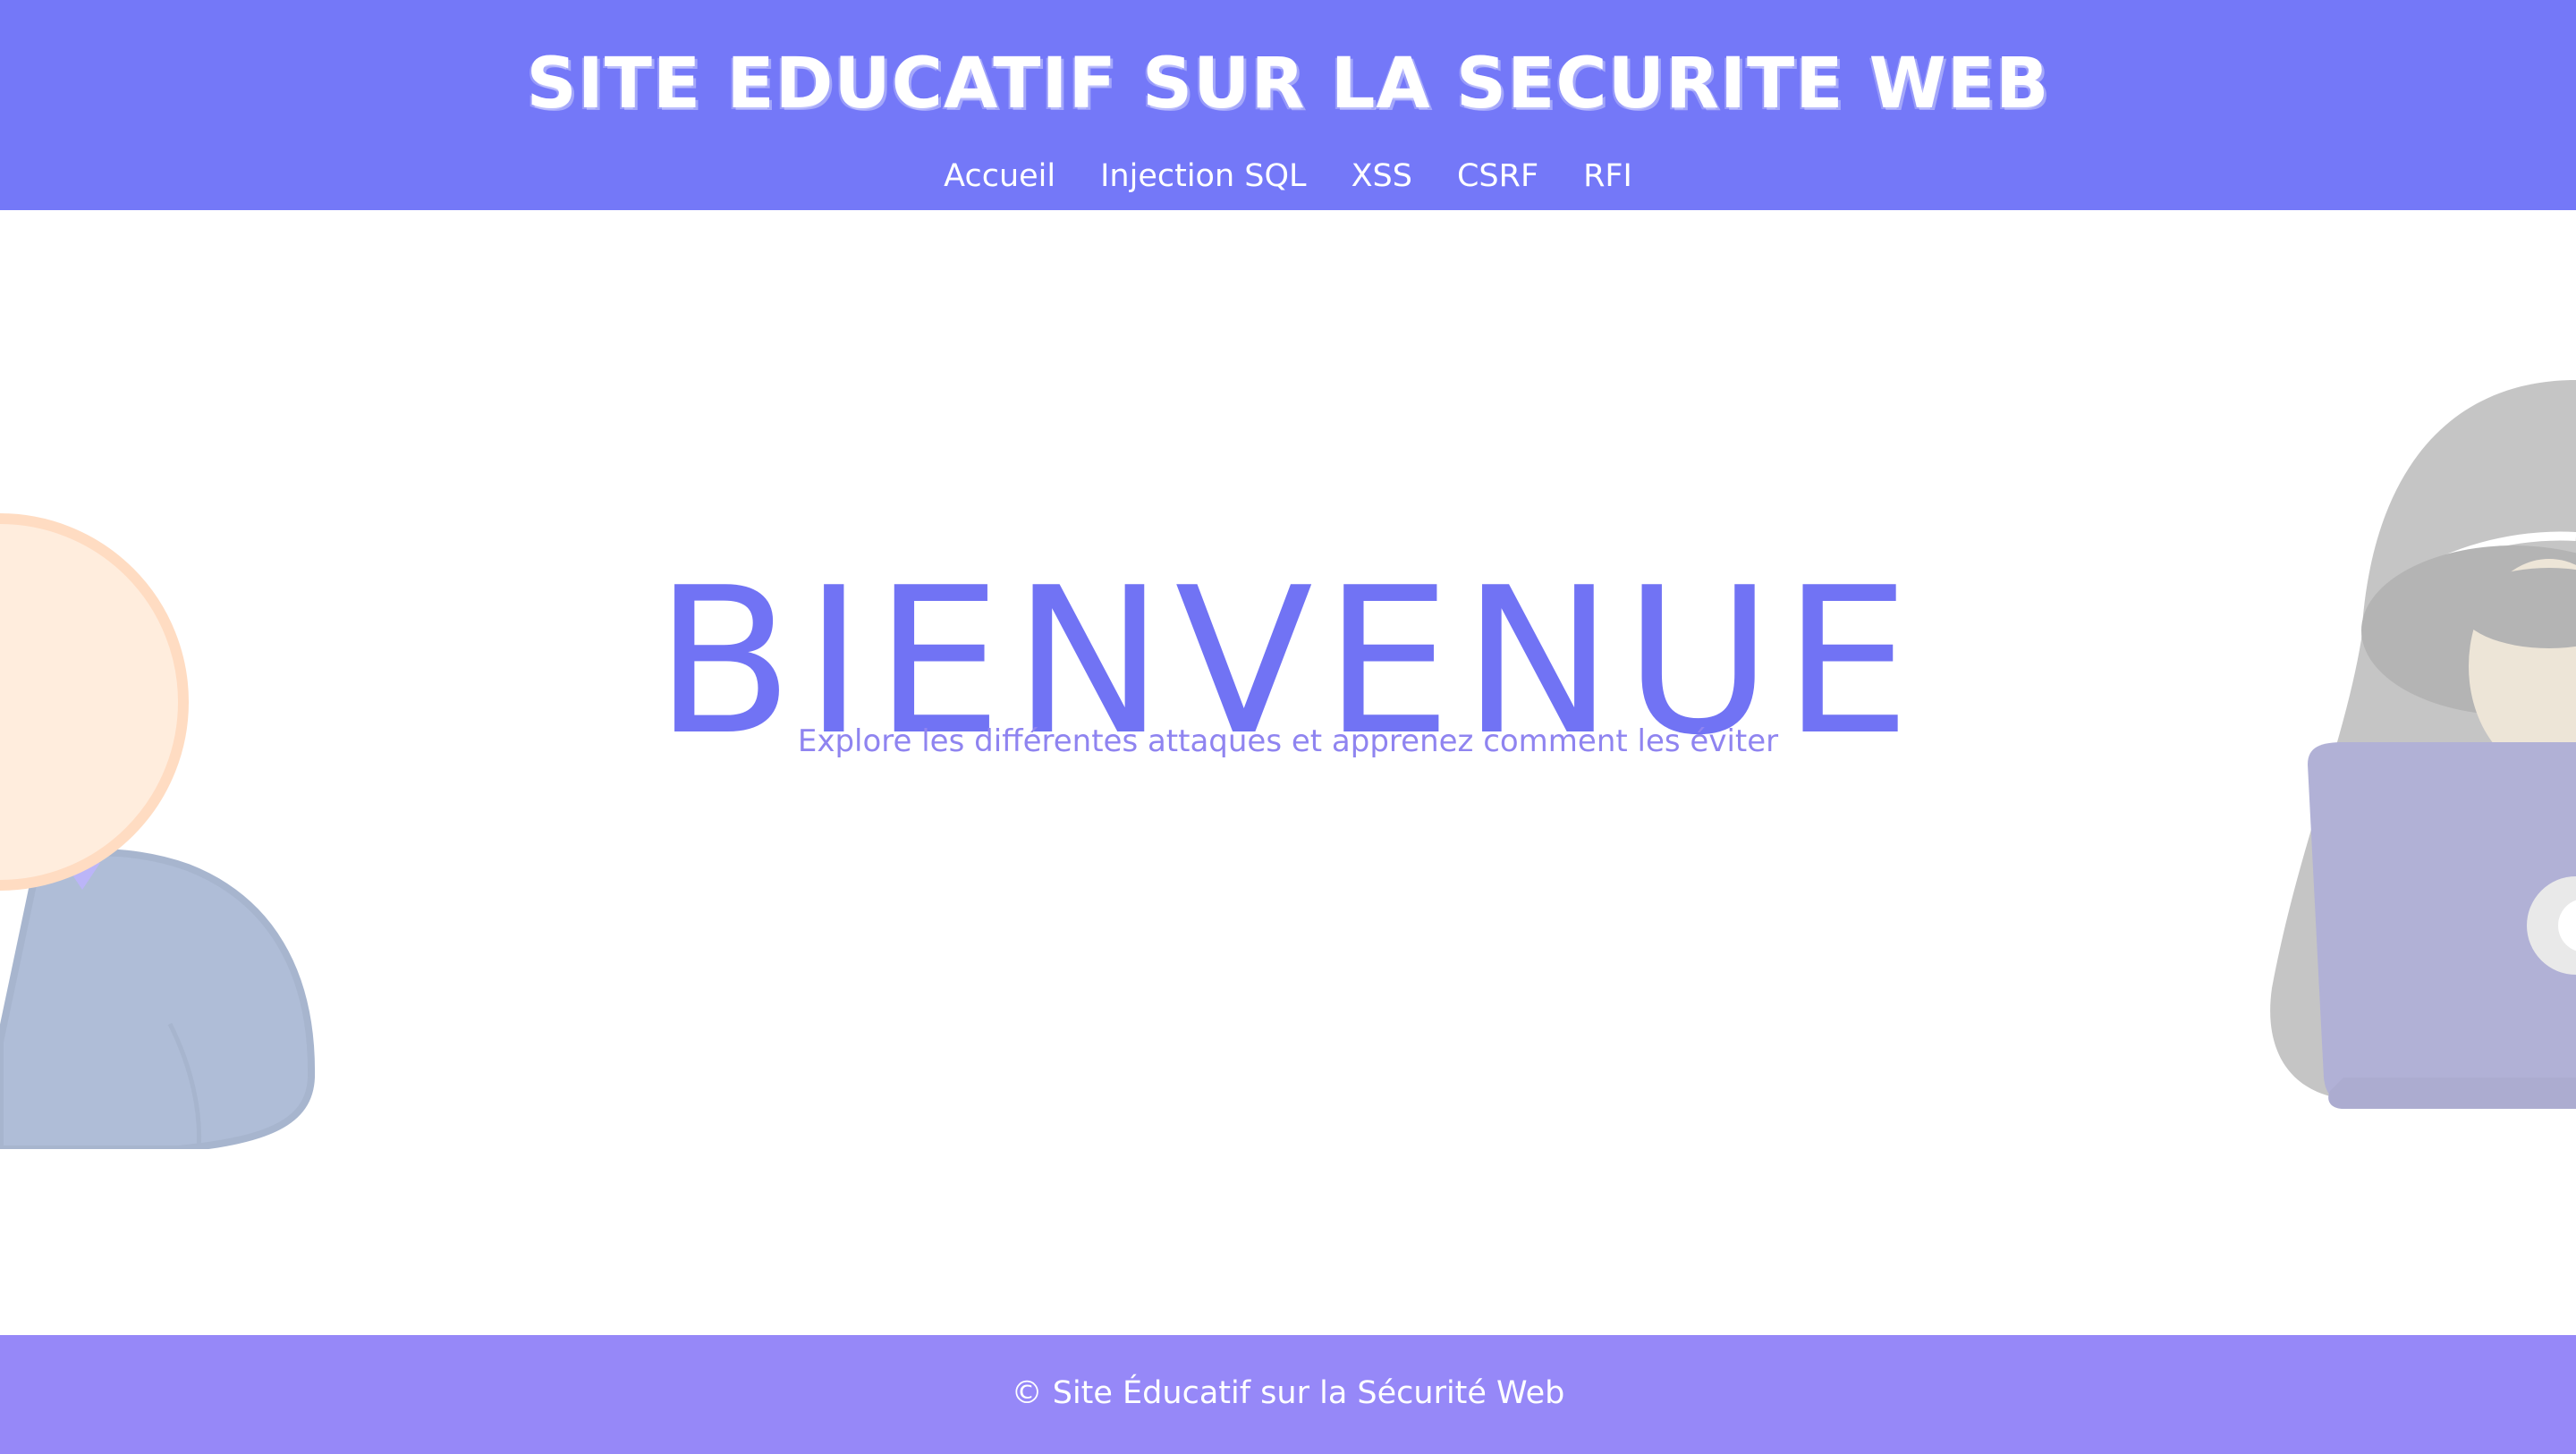 The height and width of the screenshot is (1454, 2576). What do you see at coordinates (1203, 176) in the screenshot?
I see `nav-item-injection-sql: Injection SQL` at bounding box center [1203, 176].